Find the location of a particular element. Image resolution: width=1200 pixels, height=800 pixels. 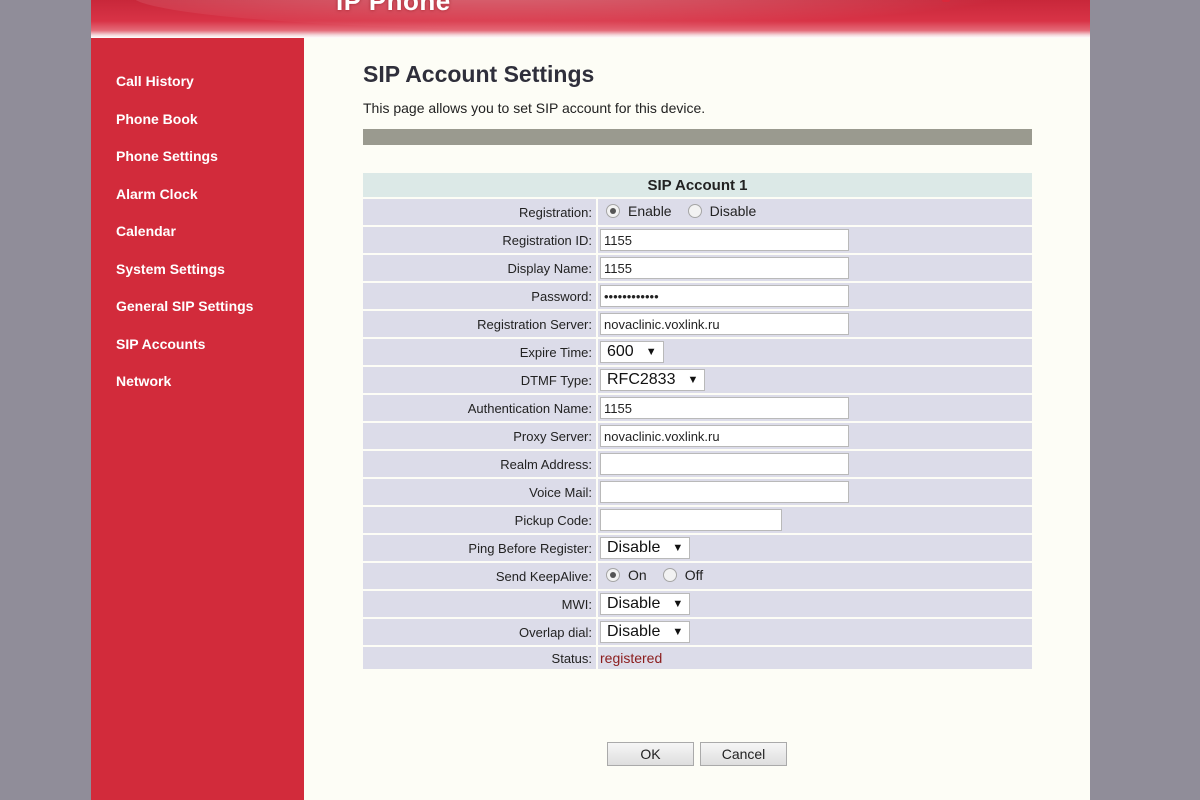

display-name-input is located at coordinates (724, 268).